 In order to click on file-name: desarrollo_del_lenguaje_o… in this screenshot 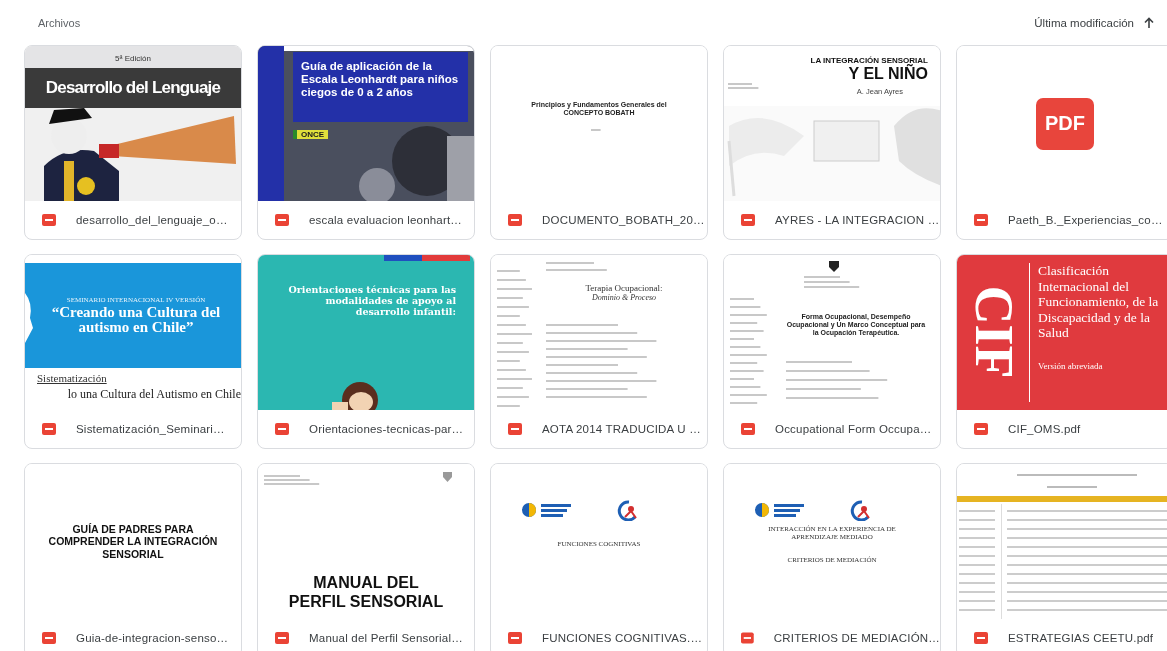, I will do `click(152, 220)`.